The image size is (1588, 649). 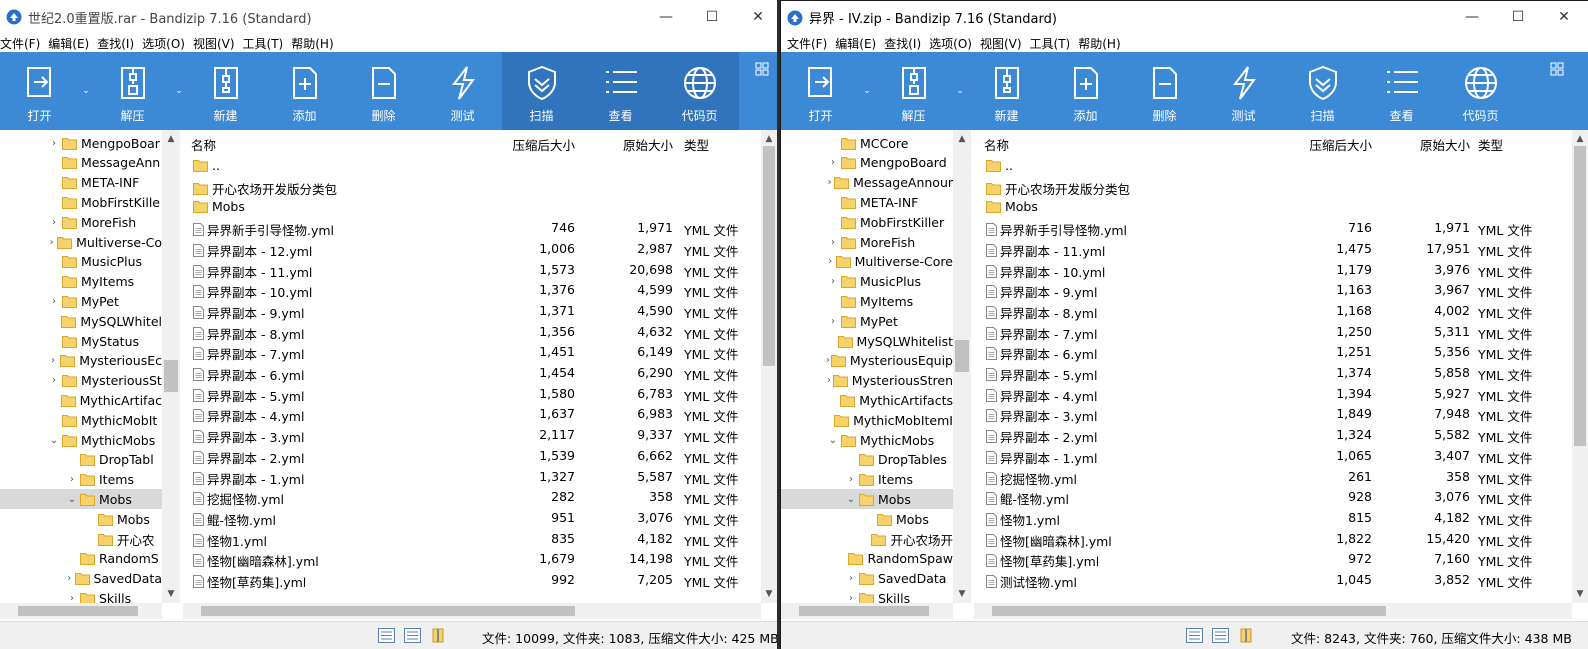 I want to click on file-row: 怪物[草药集].yml 992 7,205 YML 文件, so click(x=480, y=580).